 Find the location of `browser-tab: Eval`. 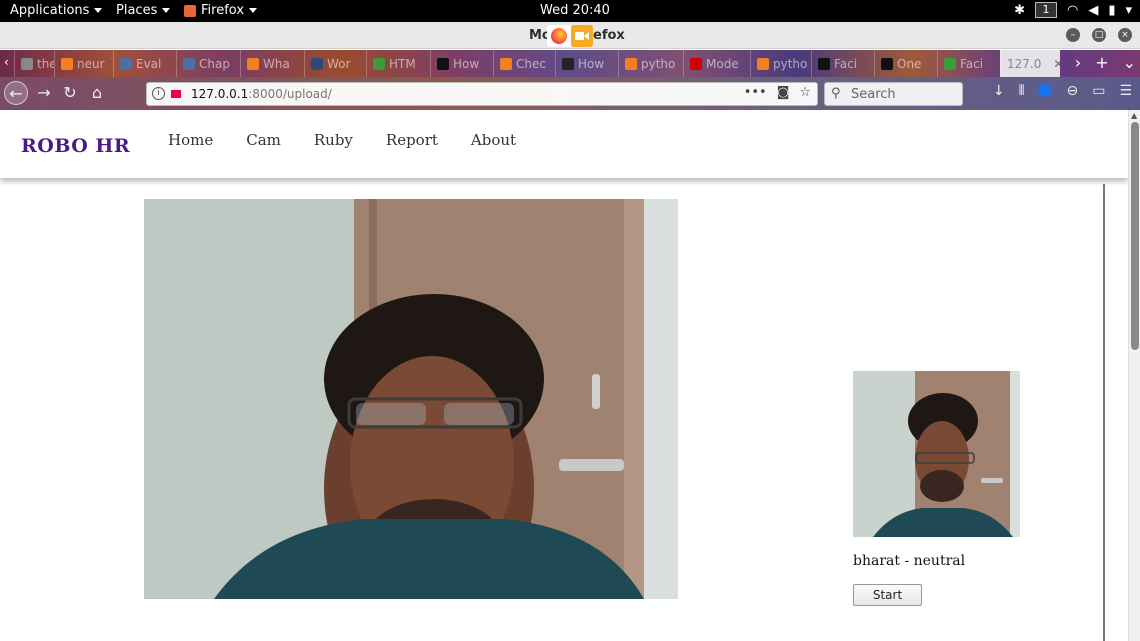

browser-tab: Eval is located at coordinates (144, 63).